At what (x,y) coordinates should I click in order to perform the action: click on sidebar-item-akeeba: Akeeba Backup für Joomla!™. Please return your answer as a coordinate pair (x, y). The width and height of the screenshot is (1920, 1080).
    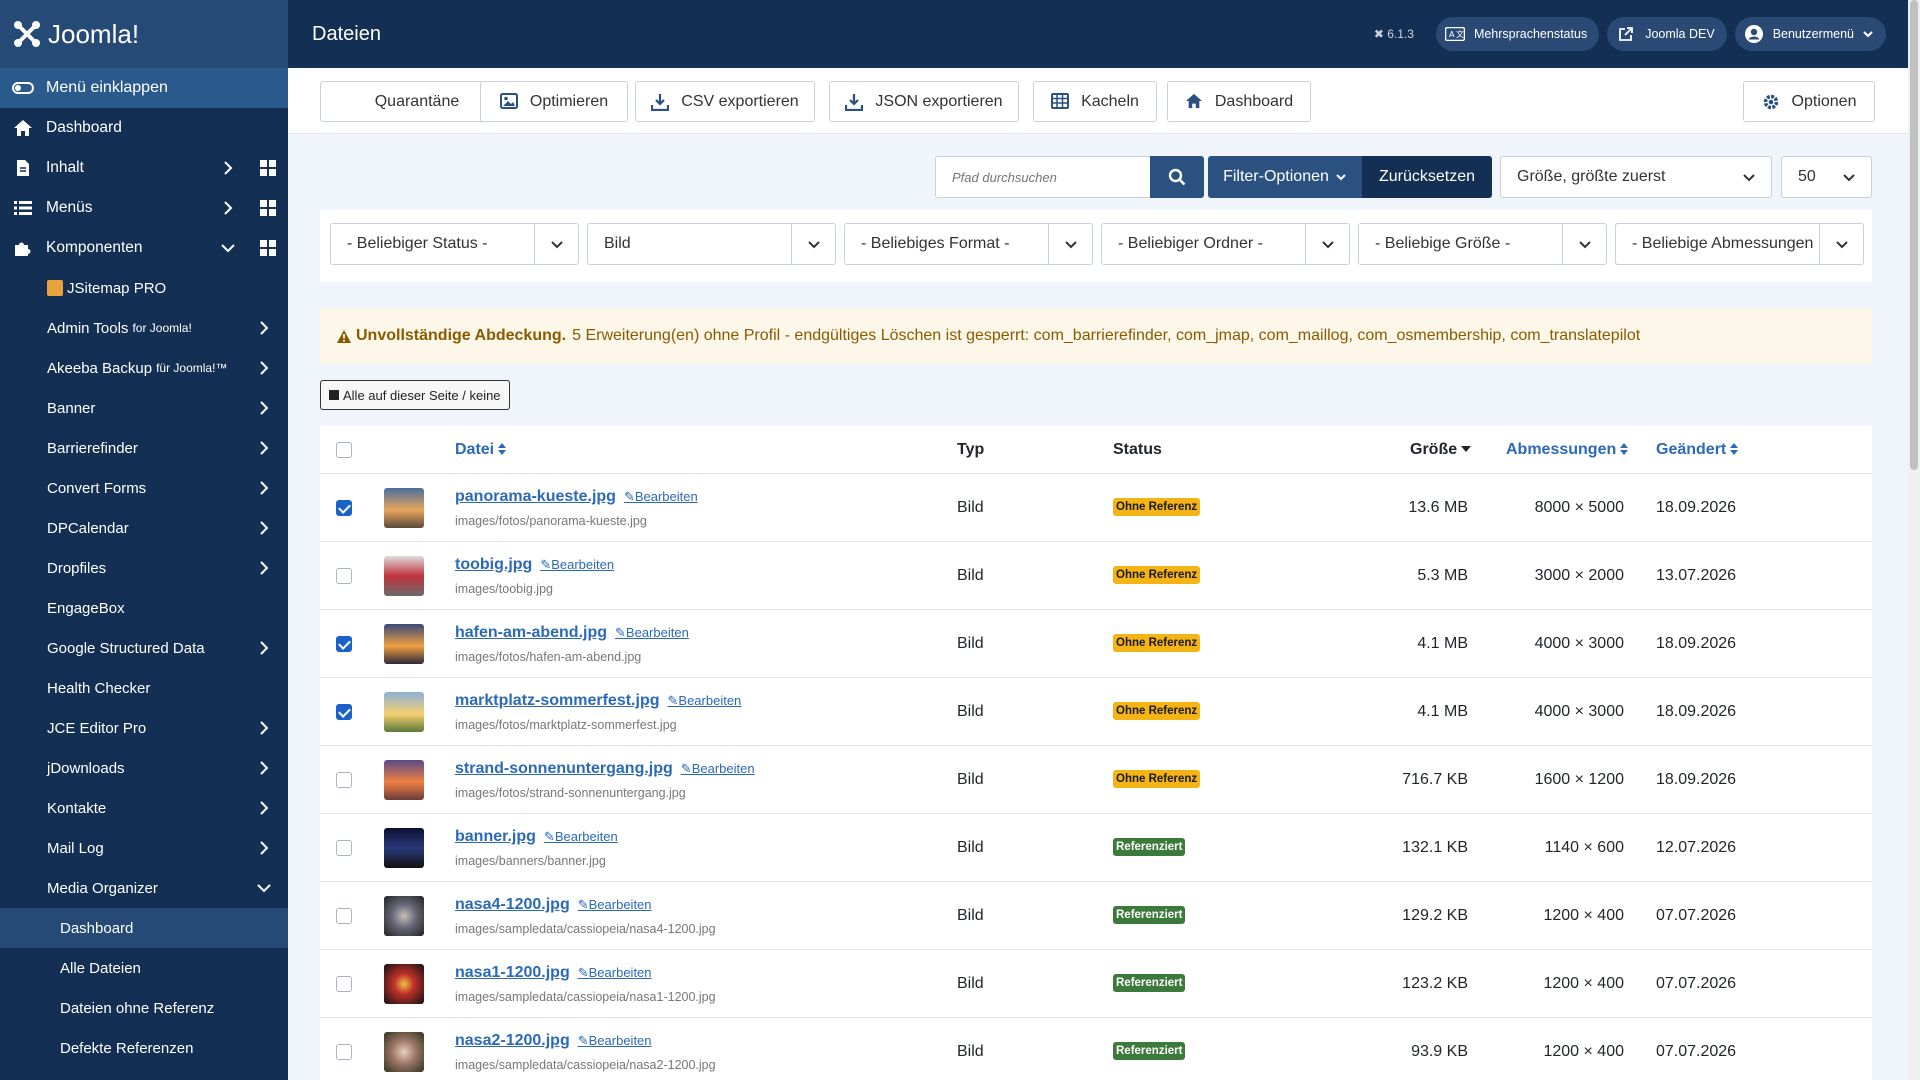
    Looking at the image, I should click on (144, 368).